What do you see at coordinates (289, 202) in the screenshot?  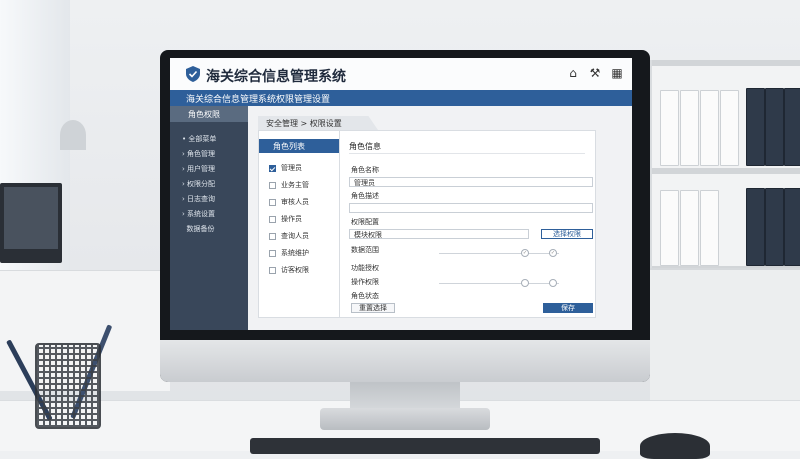 I see `role-item: 审核人员` at bounding box center [289, 202].